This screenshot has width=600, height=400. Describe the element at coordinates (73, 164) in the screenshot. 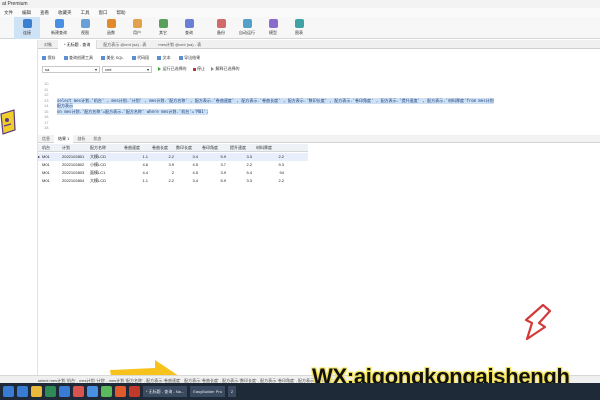

I see `table-cell: 2022102802` at that location.